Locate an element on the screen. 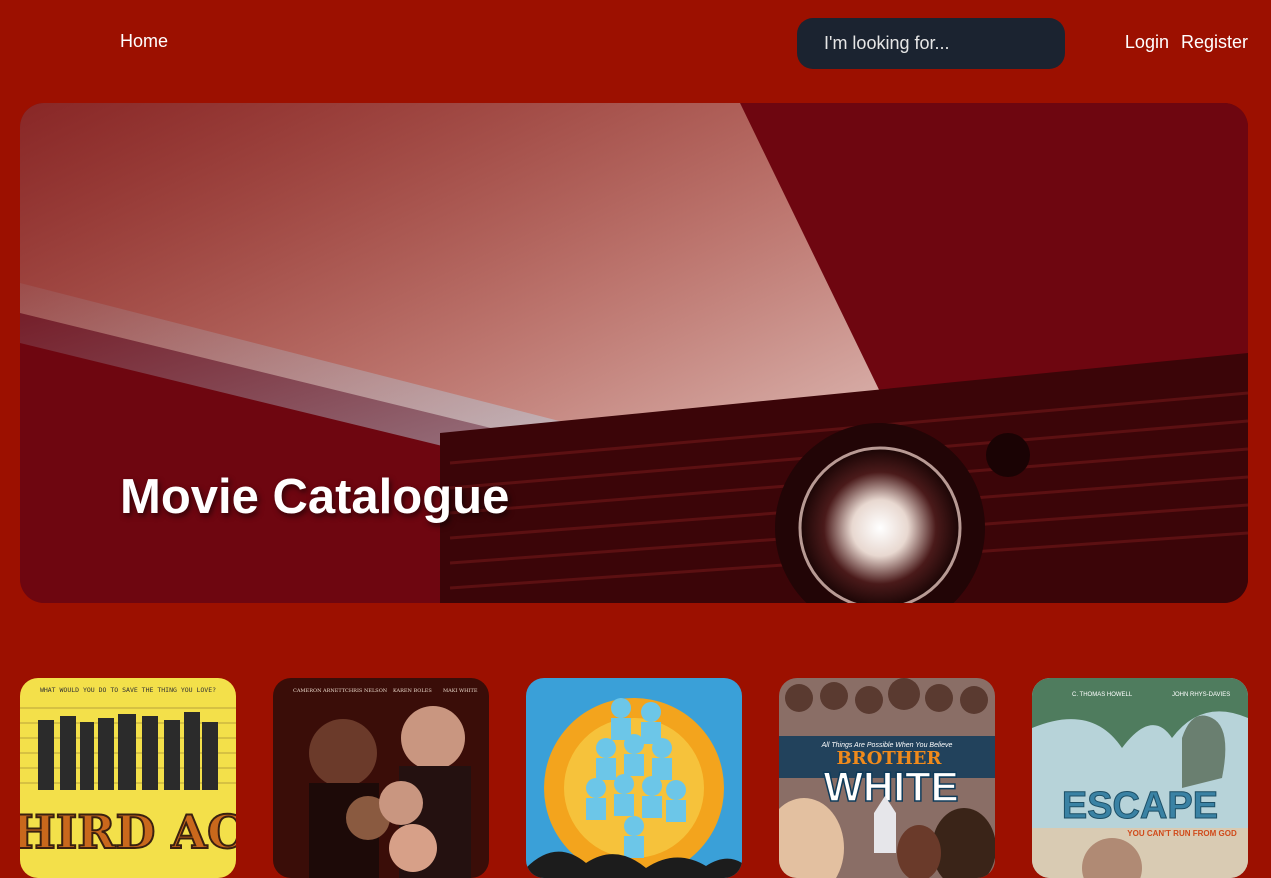  search-input is located at coordinates (939, 43).